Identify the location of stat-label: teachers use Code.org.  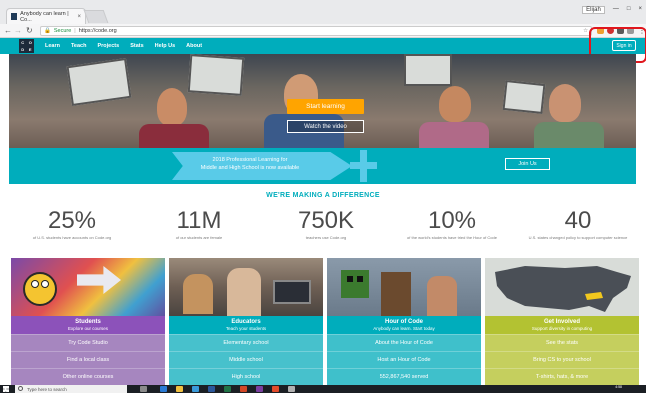
(326, 237).